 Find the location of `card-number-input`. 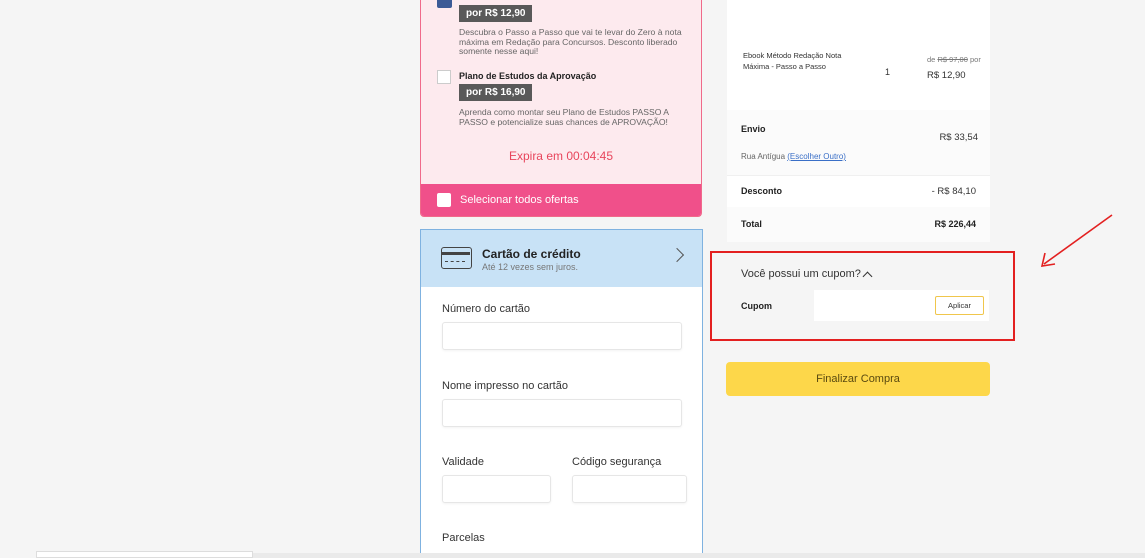

card-number-input is located at coordinates (562, 336).